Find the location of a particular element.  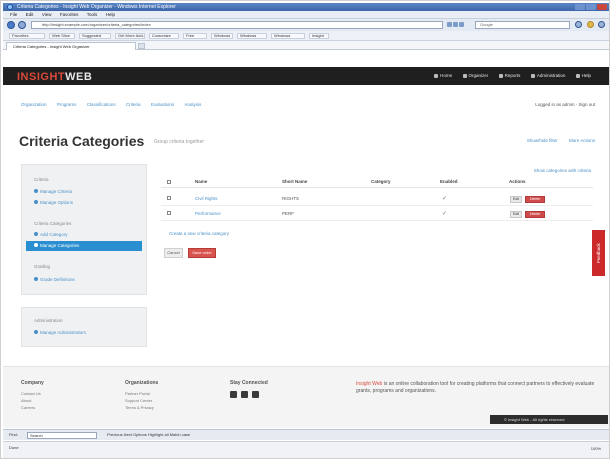

footer-link: Support Center is located at coordinates (141, 400).